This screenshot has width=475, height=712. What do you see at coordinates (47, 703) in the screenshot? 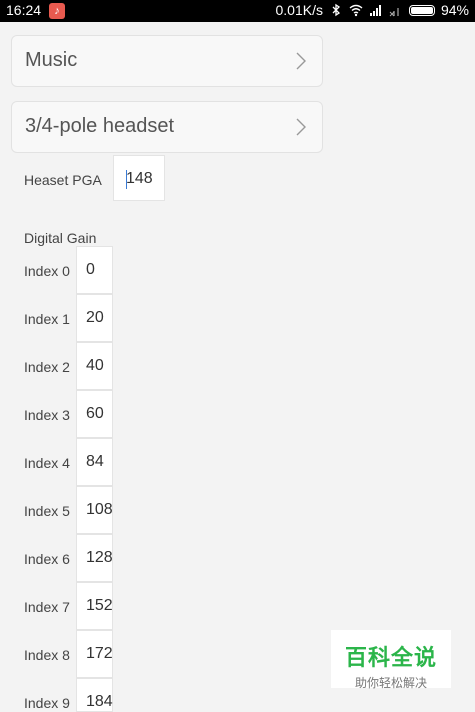
I see `gain-index-label: Index 9` at bounding box center [47, 703].